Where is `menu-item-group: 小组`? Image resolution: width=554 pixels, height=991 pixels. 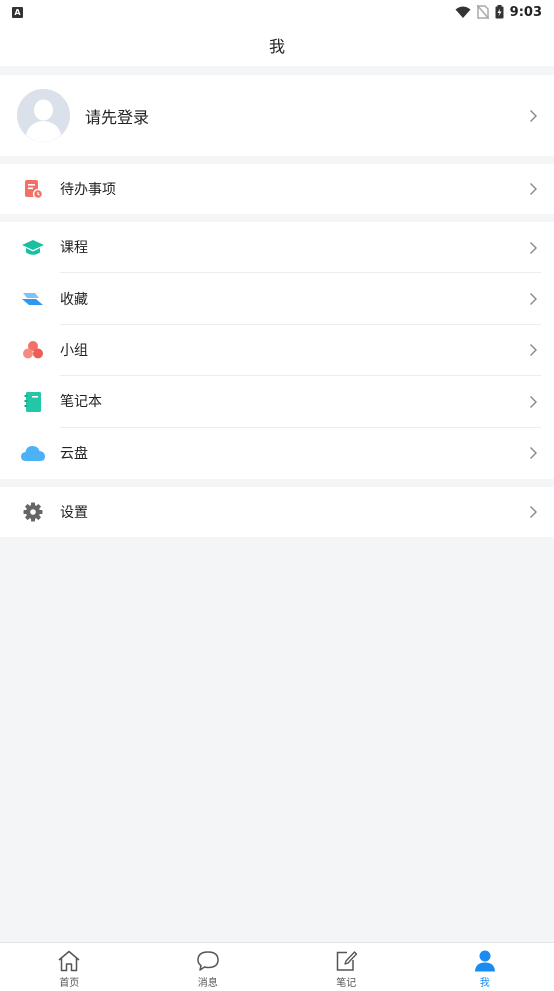
menu-item-group: 小组 is located at coordinates (277, 351).